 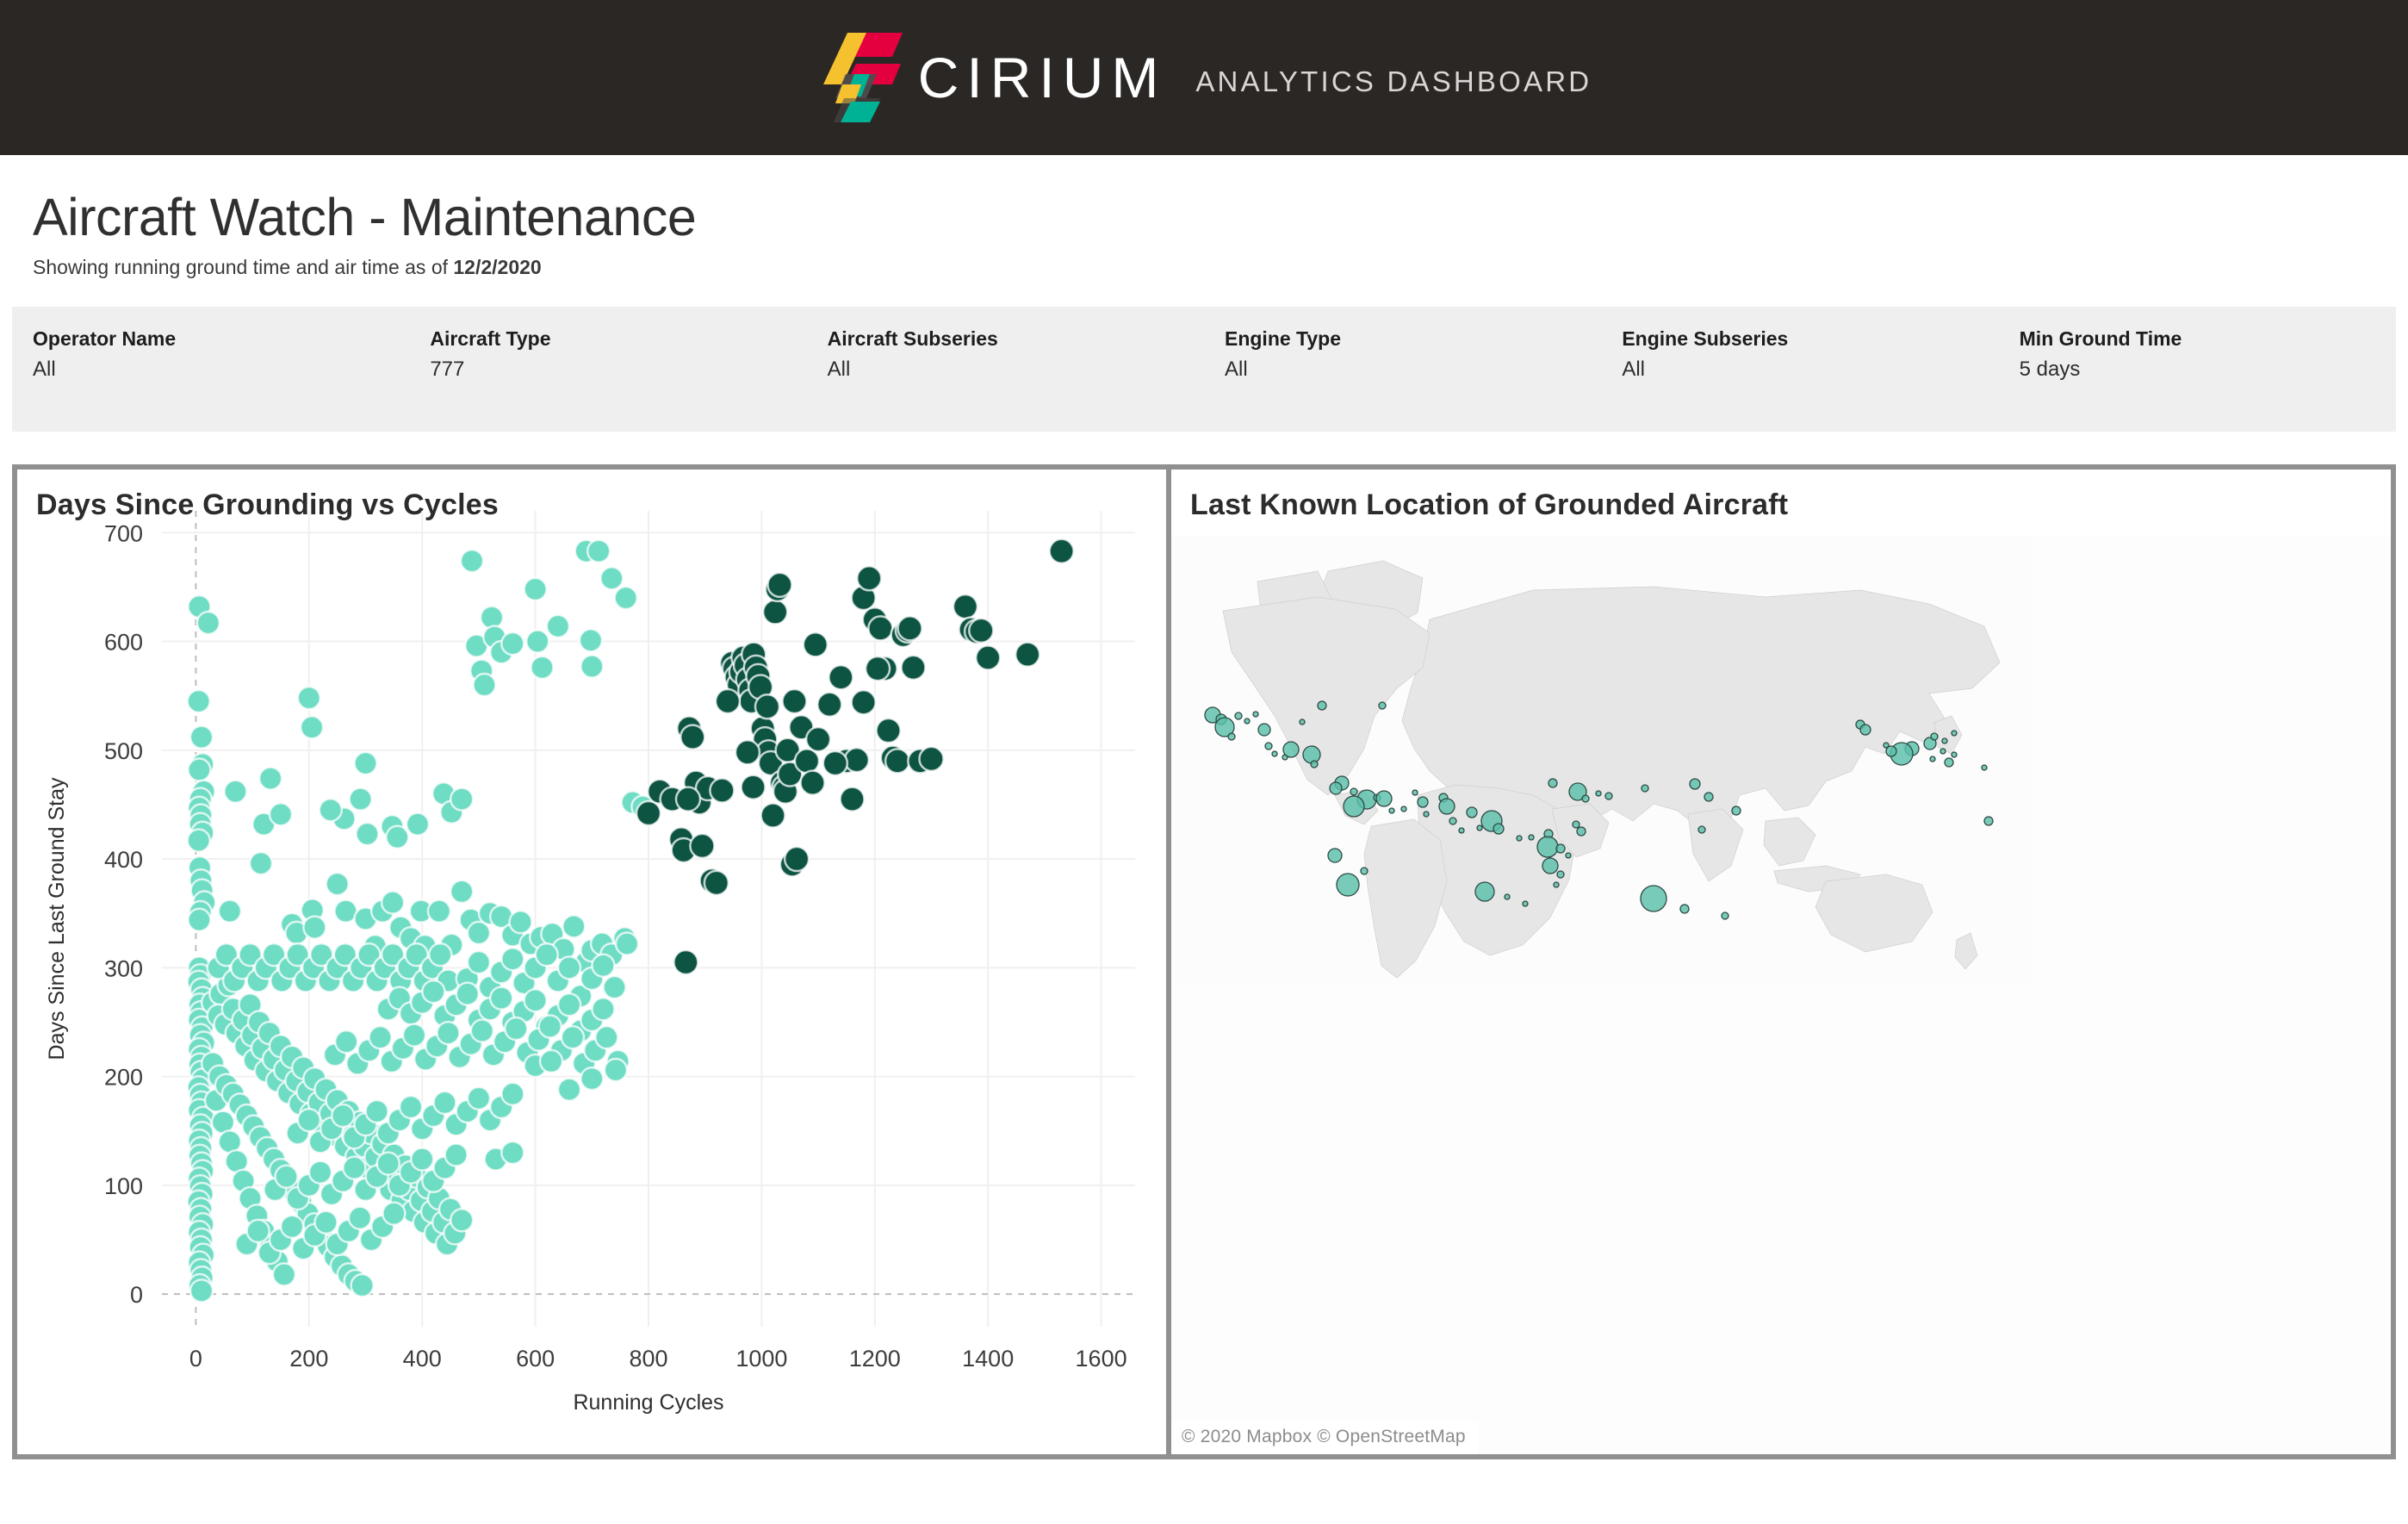 I want to click on svg-text: 500, so click(x=123, y=751).